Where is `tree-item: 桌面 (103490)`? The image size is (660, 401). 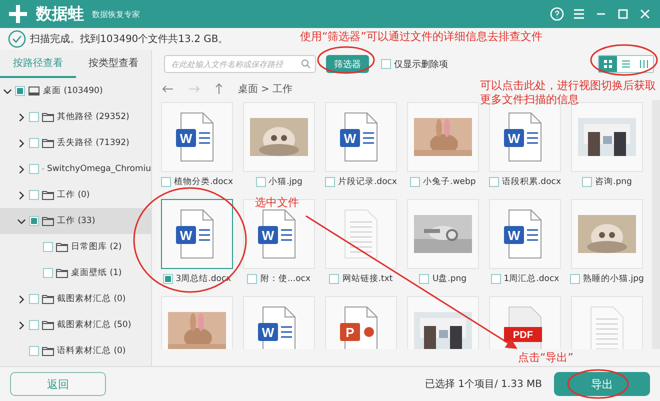
tree-item: 桌面 (103490) is located at coordinates (75, 91).